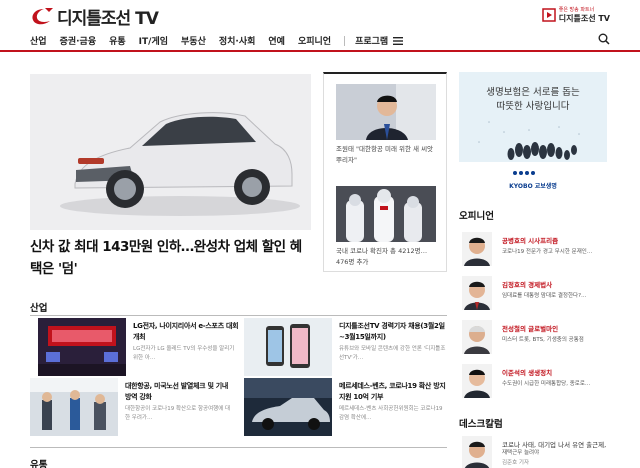 The height and width of the screenshot is (468, 640). What do you see at coordinates (398, 40) in the screenshot?
I see `hamburger-menu-icon` at bounding box center [398, 40].